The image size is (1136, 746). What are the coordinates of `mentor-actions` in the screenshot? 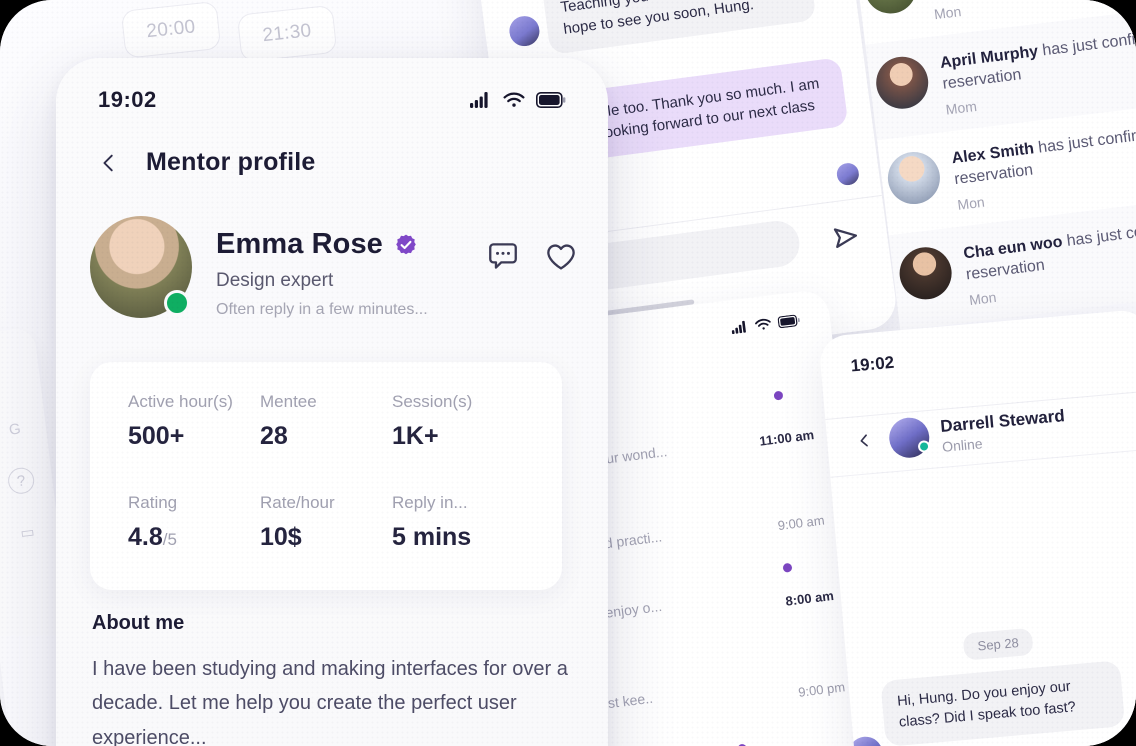 It's located at (532, 245).